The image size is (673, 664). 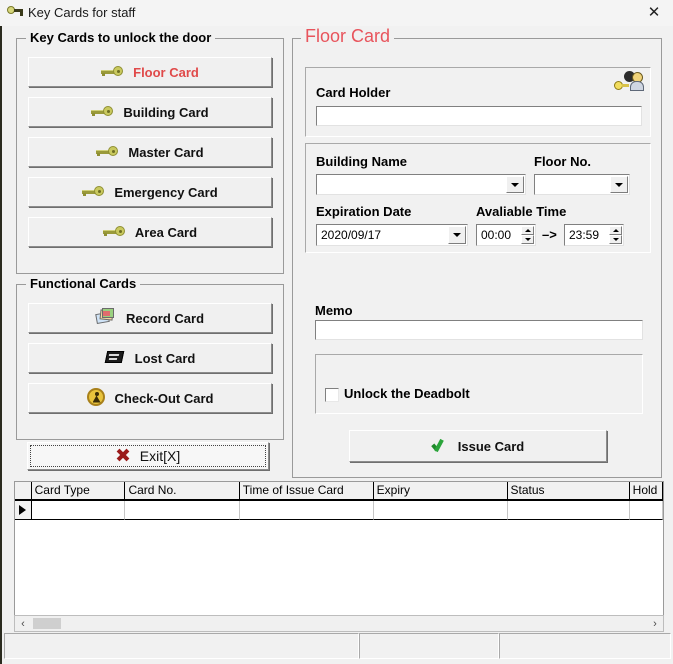 I want to click on unlock-deadbolt-checkbox, so click(x=332, y=395).